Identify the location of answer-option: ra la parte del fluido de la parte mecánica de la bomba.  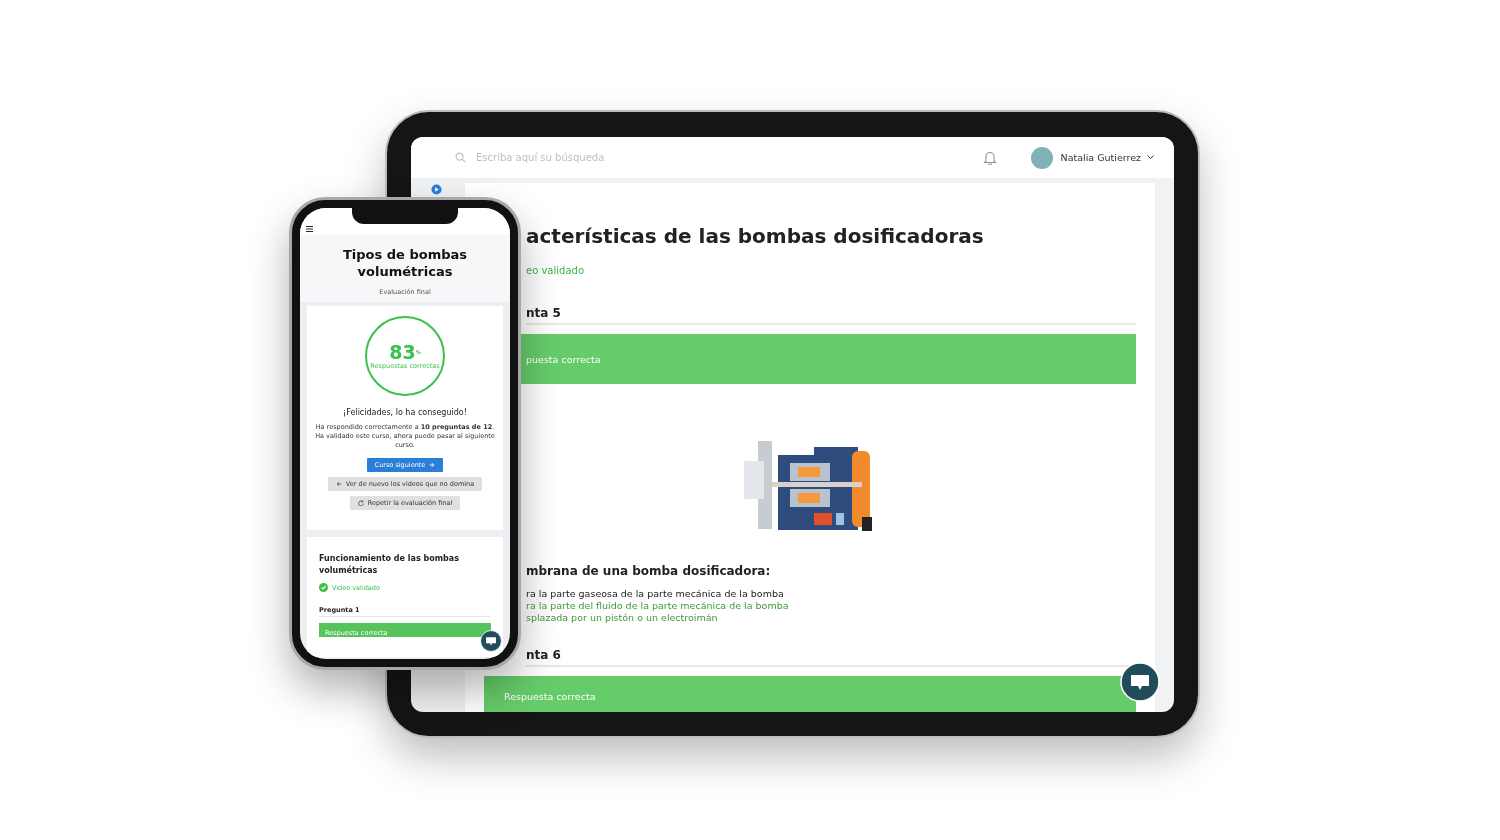
(831, 606).